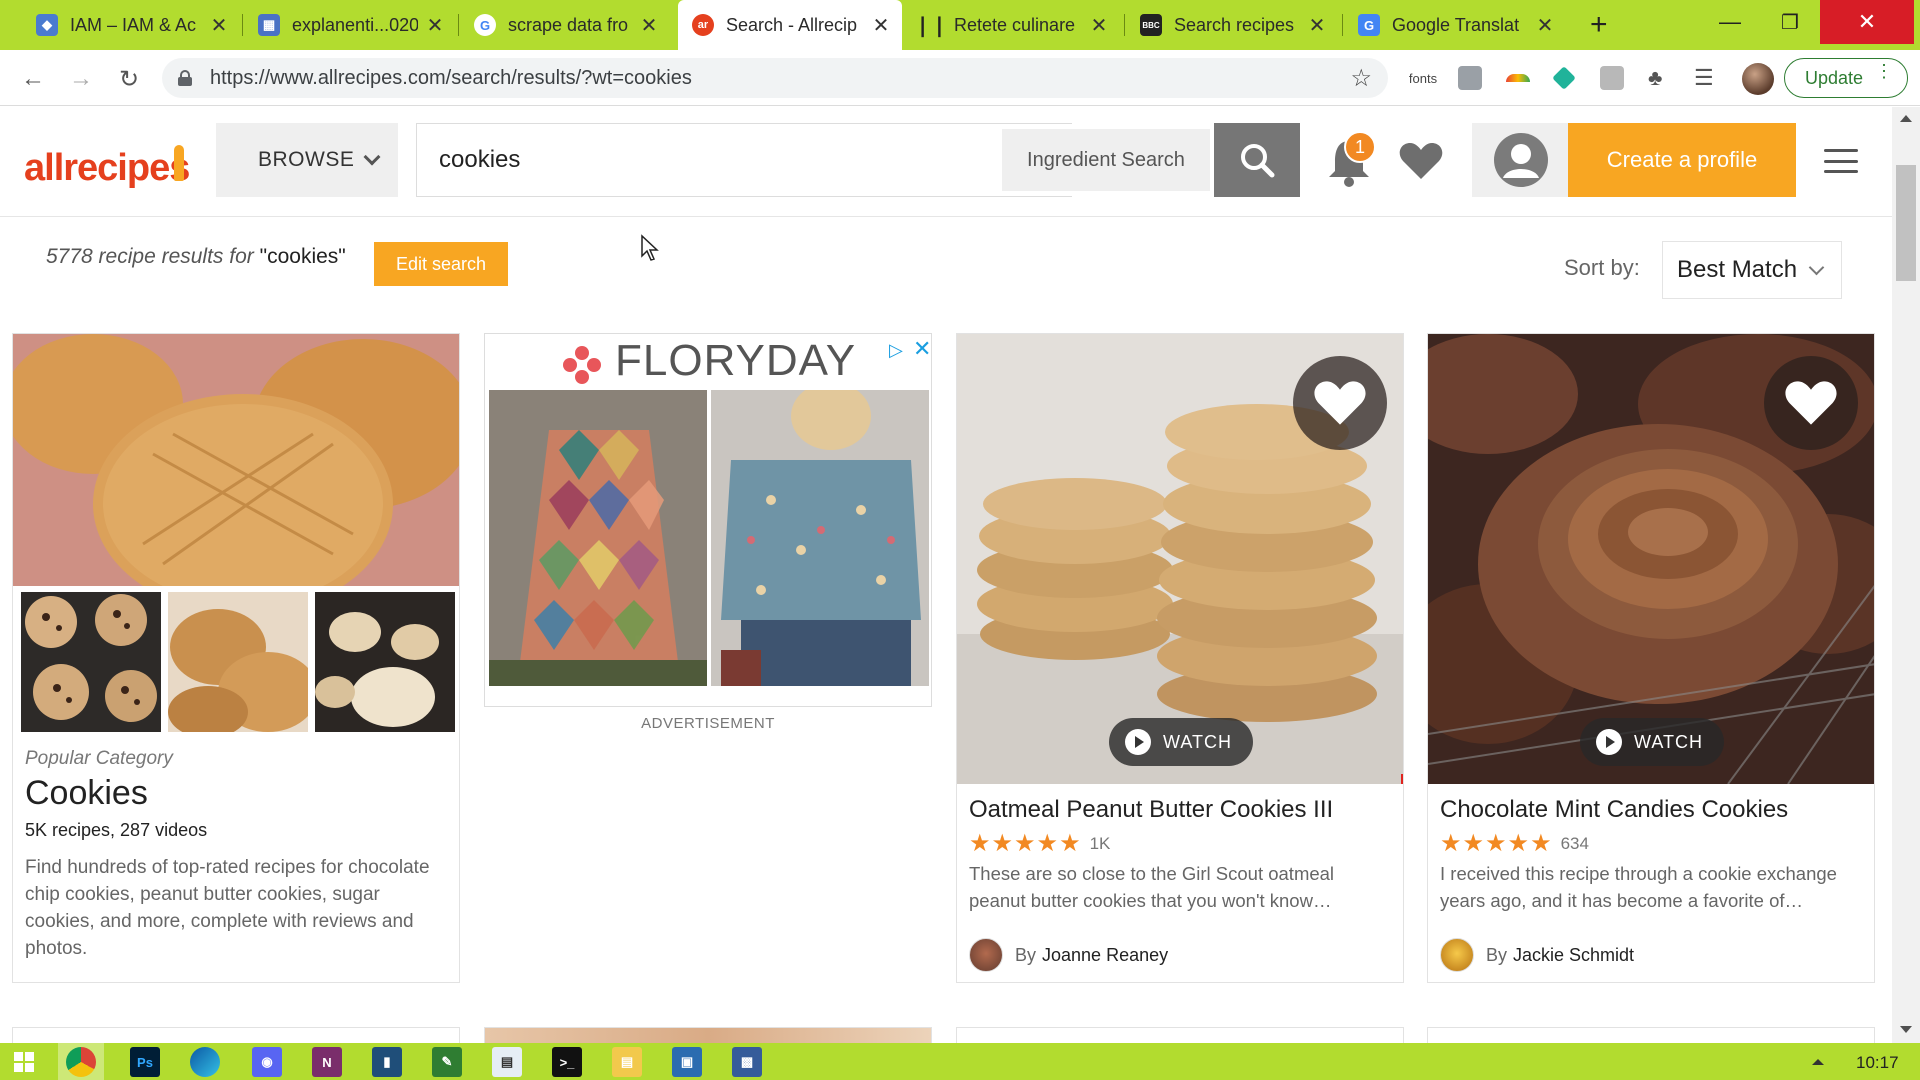 The width and height of the screenshot is (1920, 1080). What do you see at coordinates (1197, 741) in the screenshot?
I see `watch-label: WATCH` at bounding box center [1197, 741].